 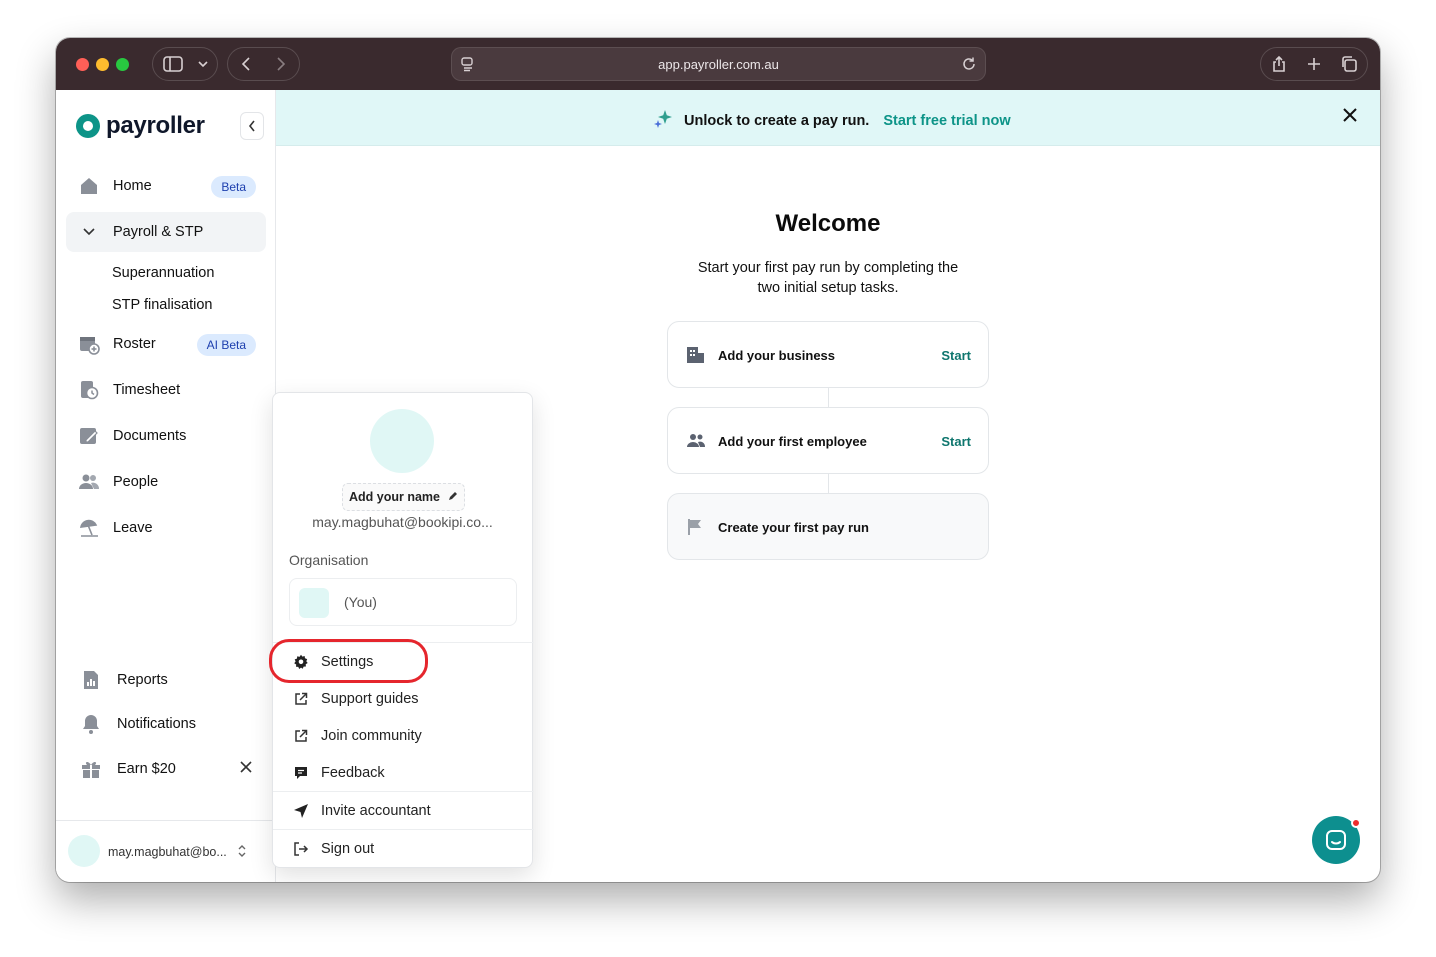 What do you see at coordinates (89, 528) in the screenshot?
I see `beach-umbrella-icon` at bounding box center [89, 528].